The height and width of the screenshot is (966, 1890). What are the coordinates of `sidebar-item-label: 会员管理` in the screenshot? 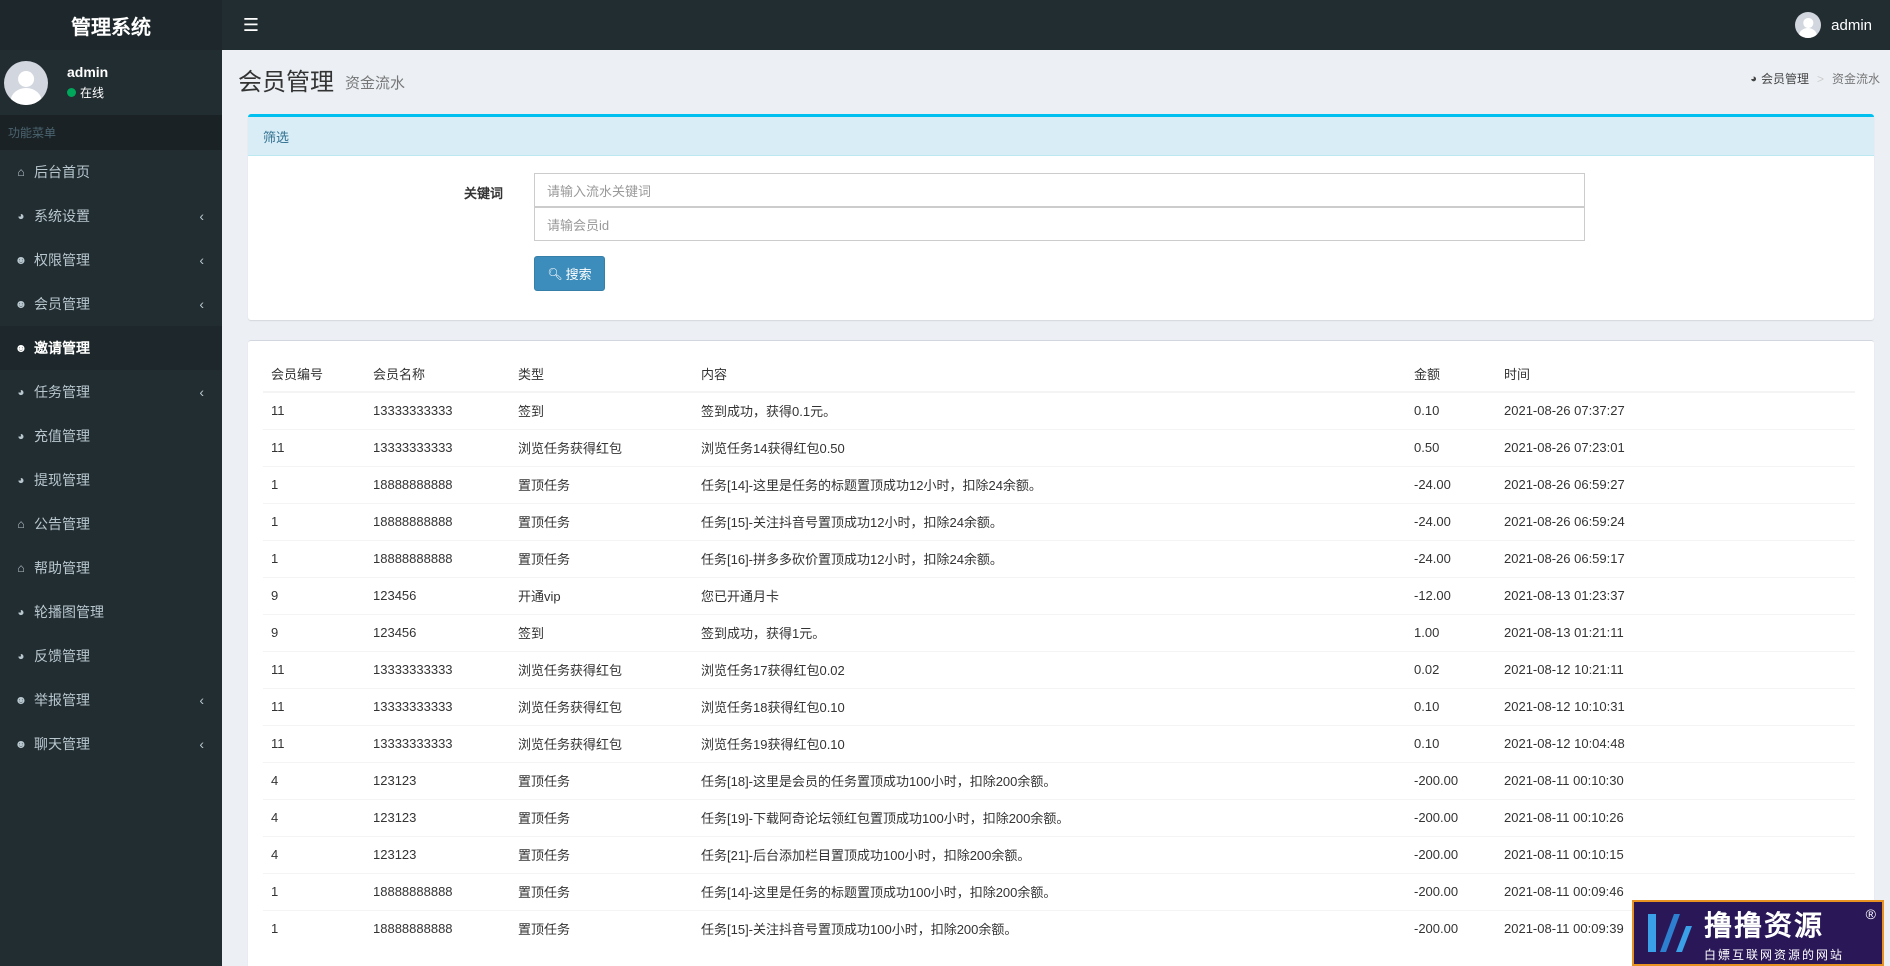 It's located at (62, 304).